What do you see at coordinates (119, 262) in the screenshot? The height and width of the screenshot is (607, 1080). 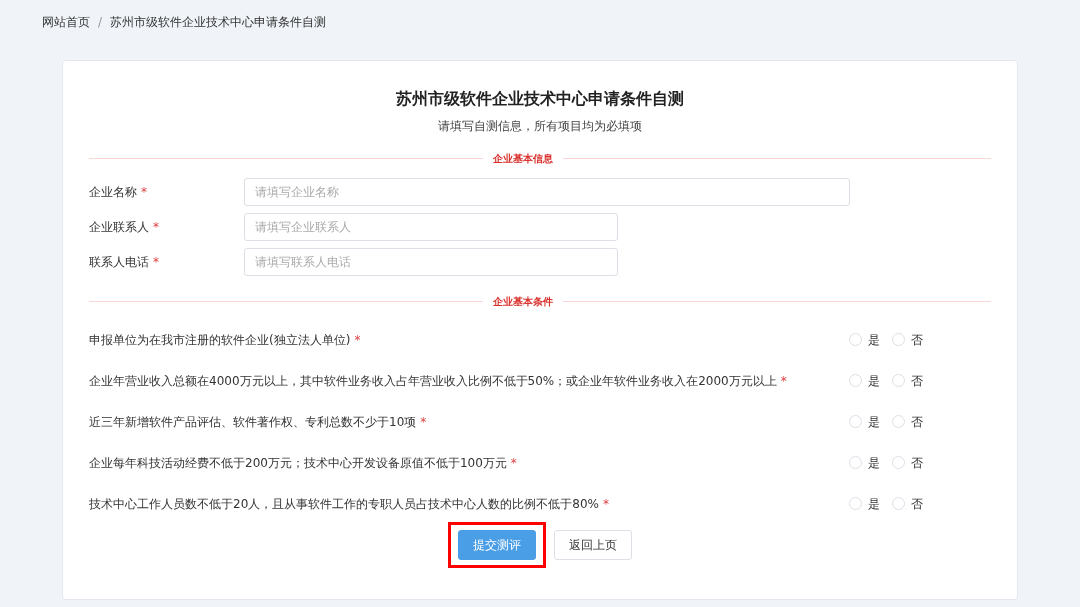 I see `field-label: 联系人电话` at bounding box center [119, 262].